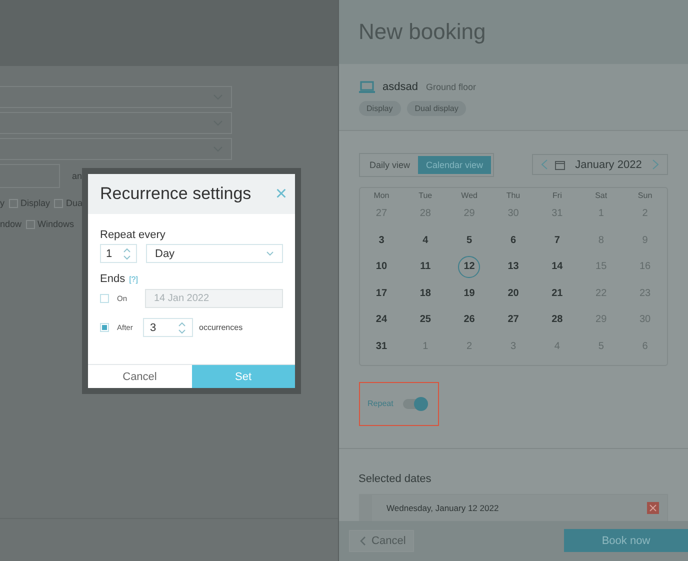  Describe the element at coordinates (381, 319) in the screenshot. I see `calendar-day: 24` at that location.